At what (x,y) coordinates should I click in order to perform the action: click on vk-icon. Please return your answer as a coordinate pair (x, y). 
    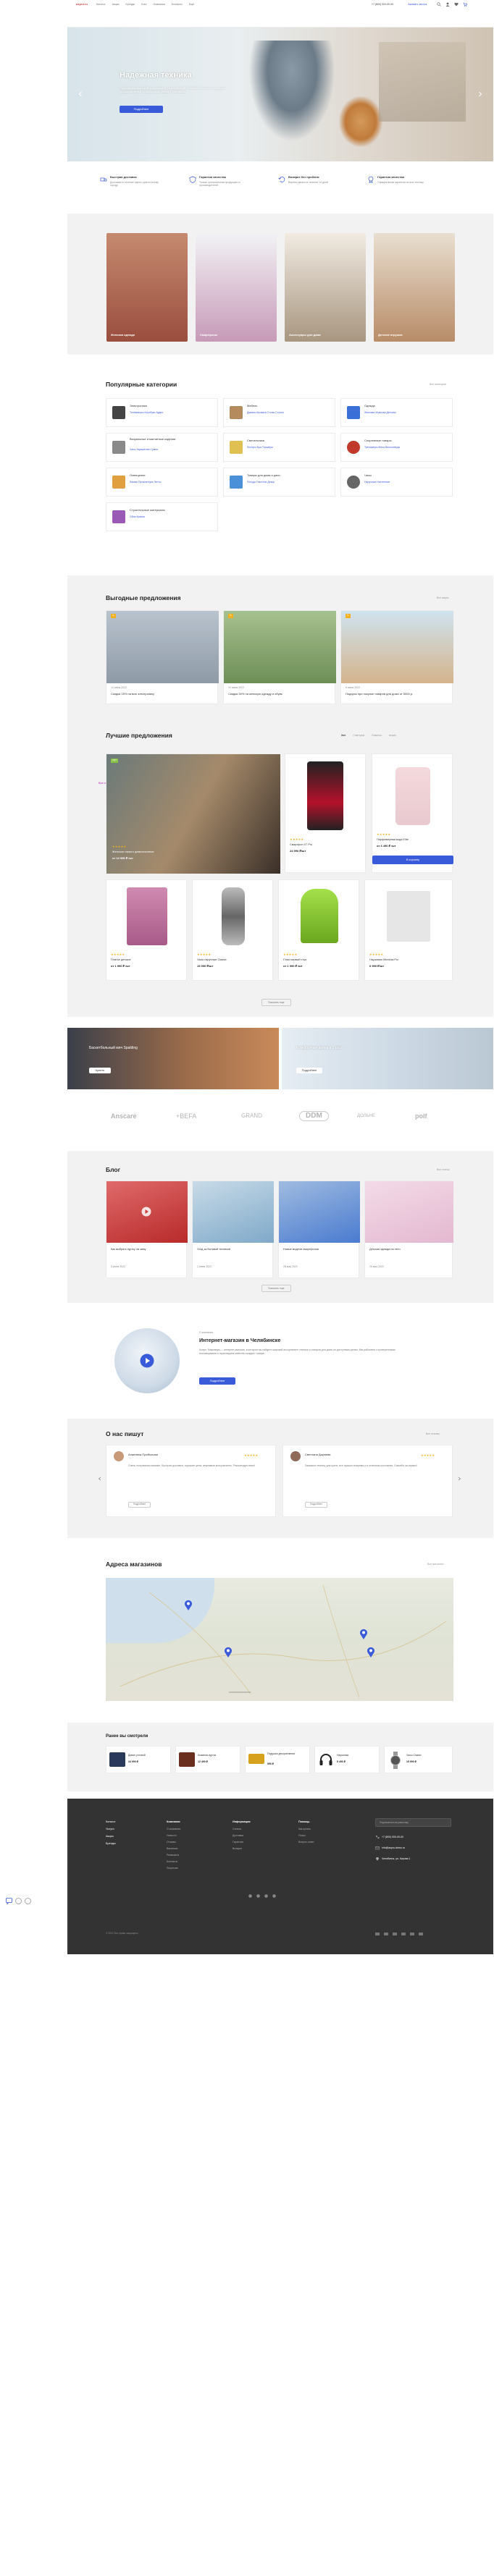
    Looking at the image, I should click on (250, 1896).